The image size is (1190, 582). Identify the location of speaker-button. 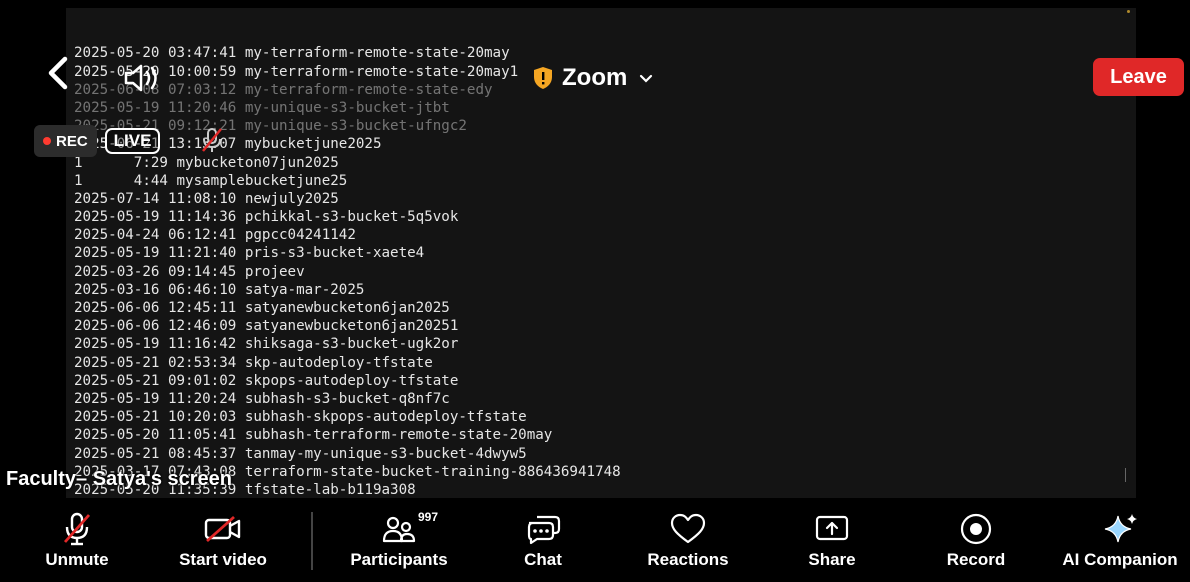
(142, 78).